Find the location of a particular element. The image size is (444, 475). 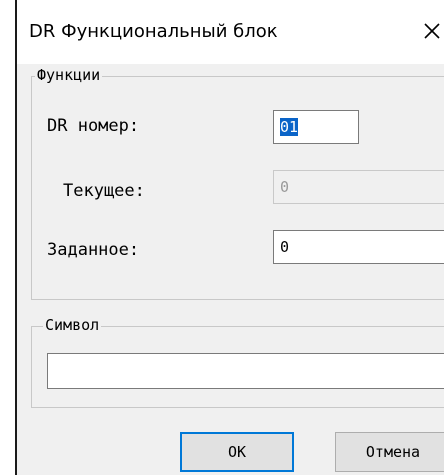

dr-number-value: 01 is located at coordinates (289, 127).